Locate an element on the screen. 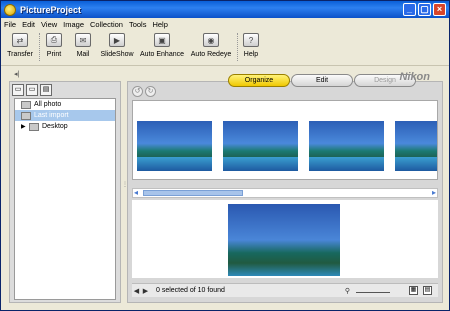 Image resolution: width=450 pixels, height=311 pixels. expand-arrow-icon: ▶ is located at coordinates (25, 126).